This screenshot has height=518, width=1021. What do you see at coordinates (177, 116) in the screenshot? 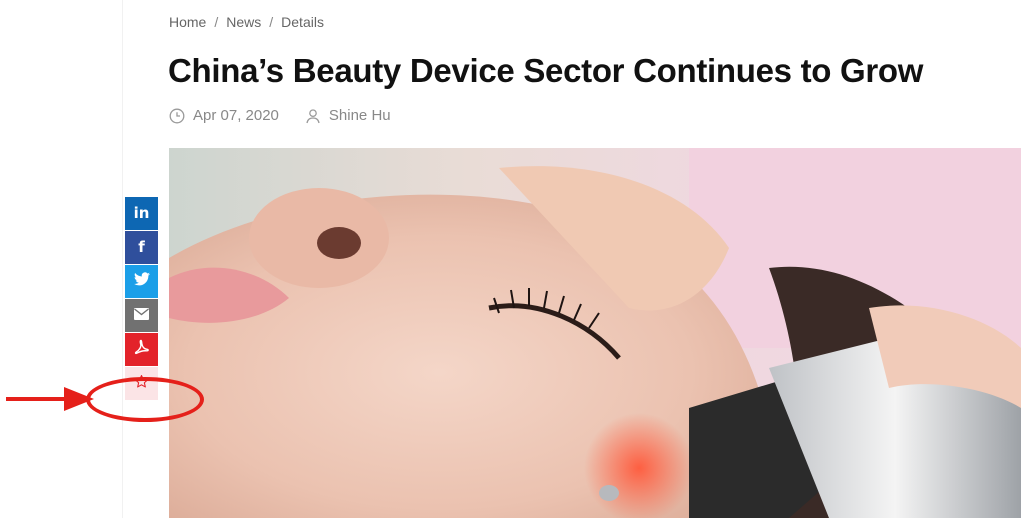
I see `clock-icon` at bounding box center [177, 116].